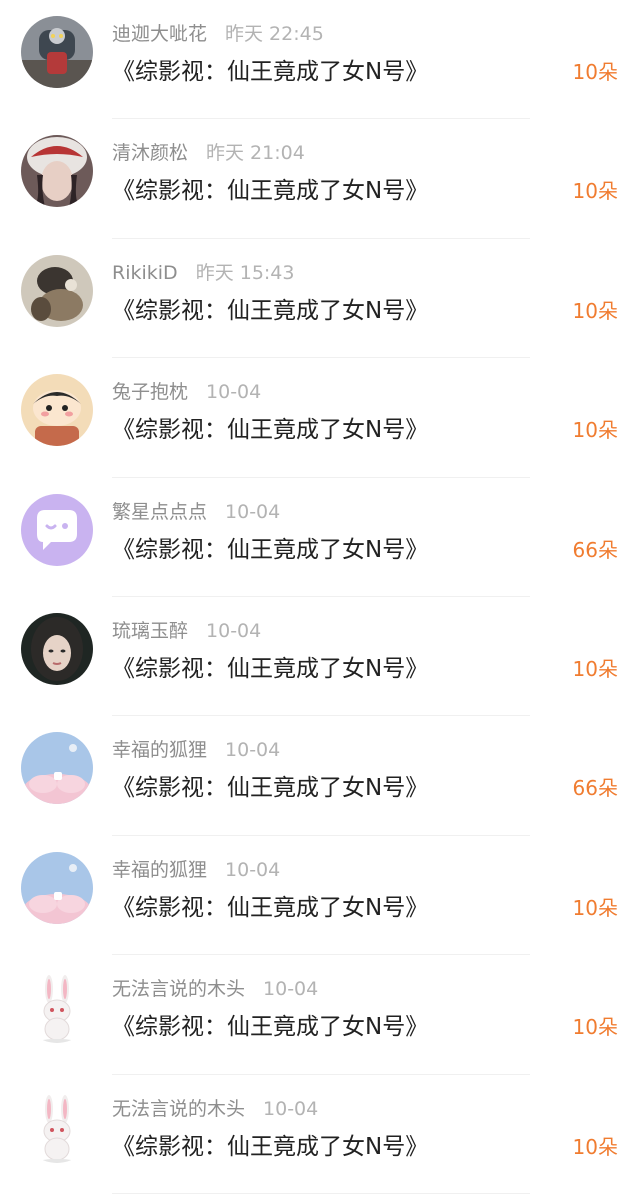 This screenshot has height=1194, width=640. I want to click on timestamp: 昨天 15:43, so click(245, 272).